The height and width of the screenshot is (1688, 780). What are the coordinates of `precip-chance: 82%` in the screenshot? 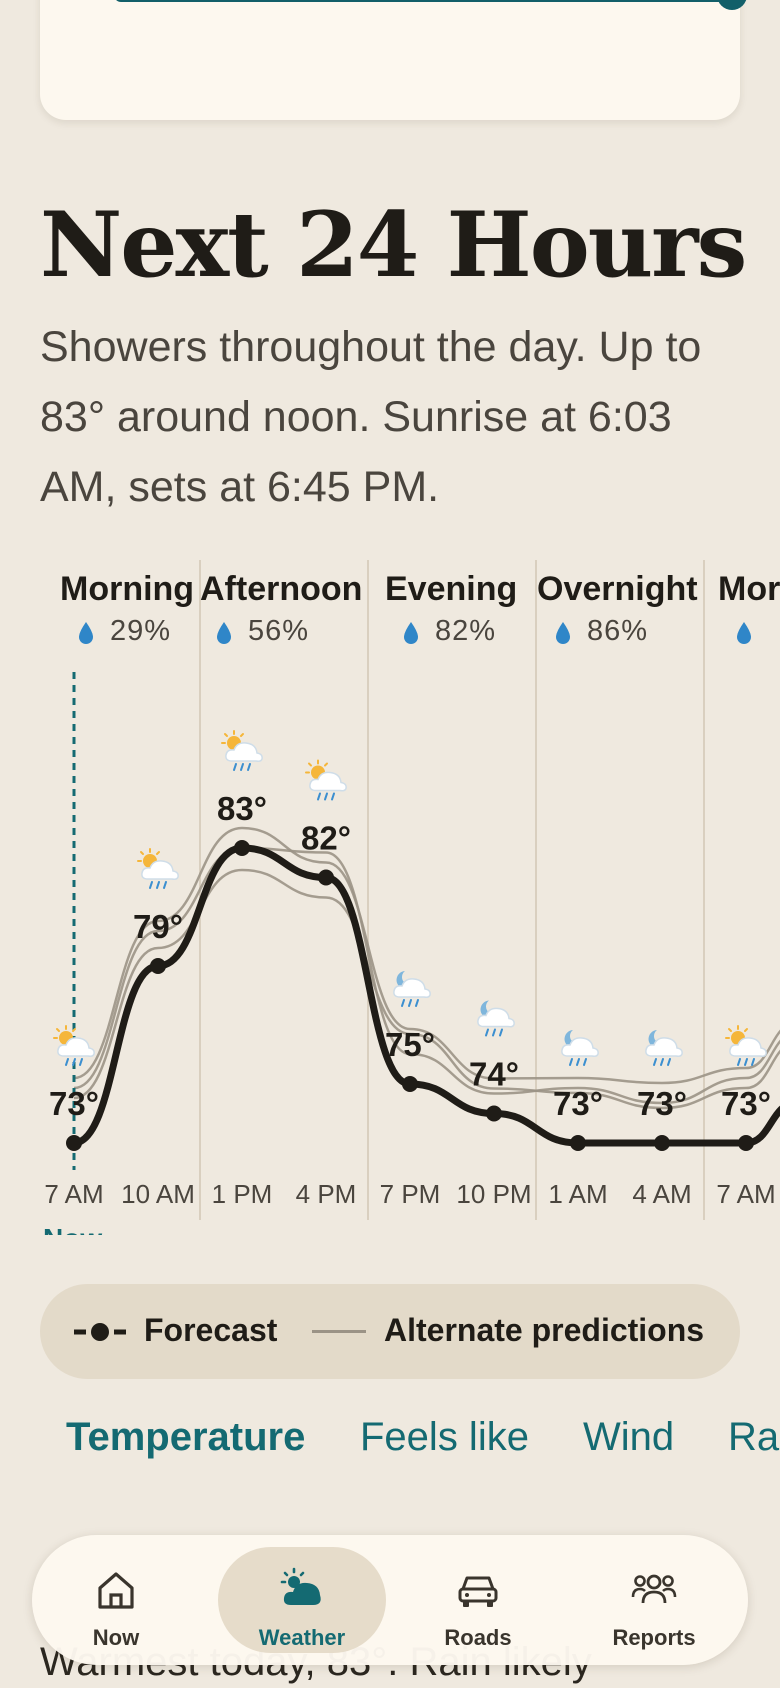 It's located at (465, 631).